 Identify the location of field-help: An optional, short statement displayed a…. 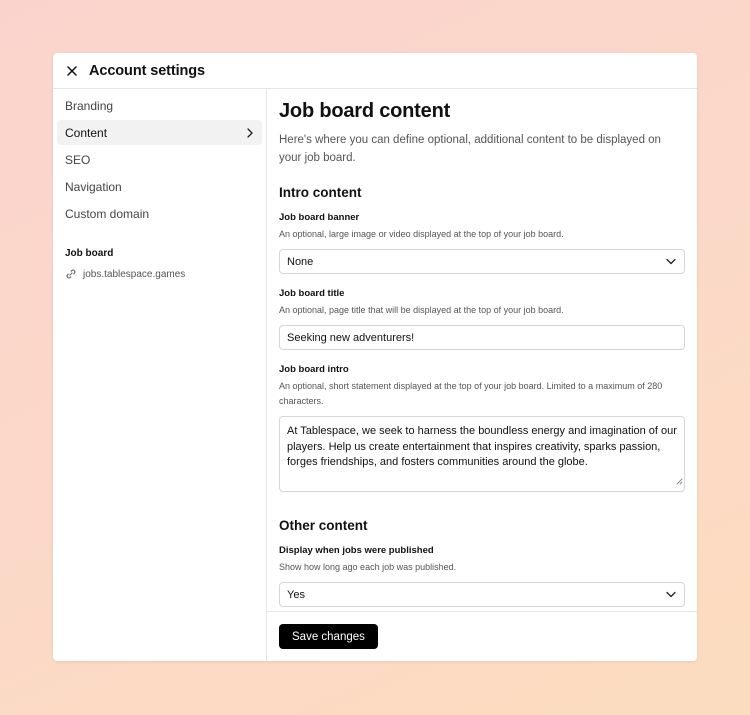
(471, 393).